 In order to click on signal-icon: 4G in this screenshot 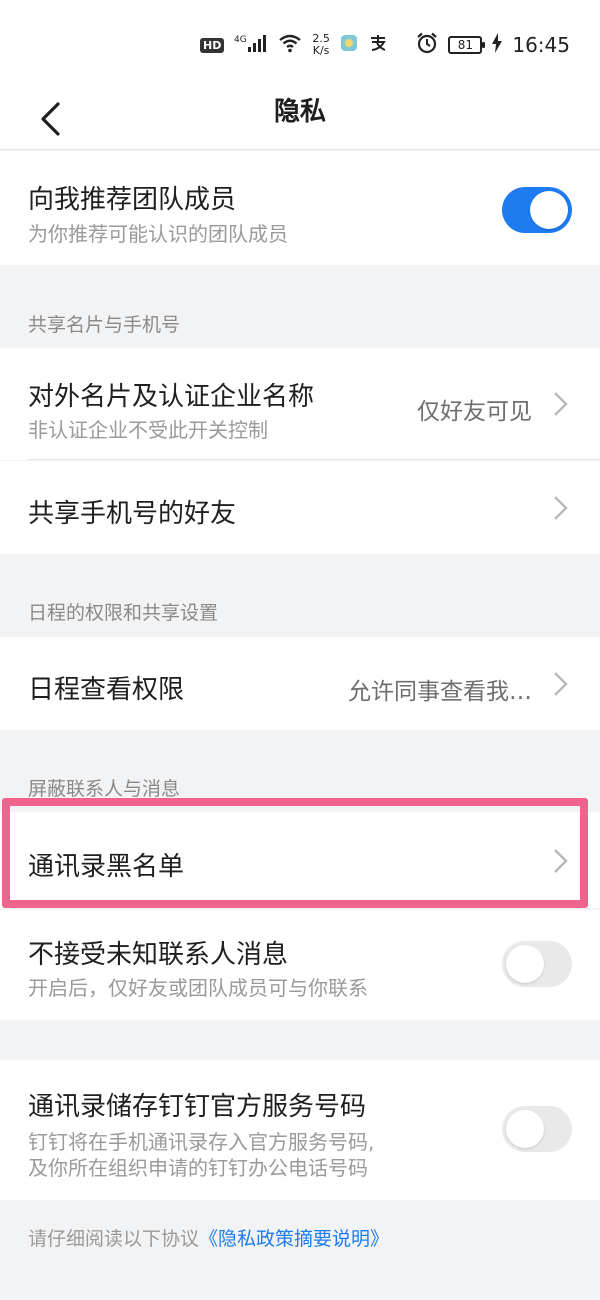, I will do `click(251, 45)`.